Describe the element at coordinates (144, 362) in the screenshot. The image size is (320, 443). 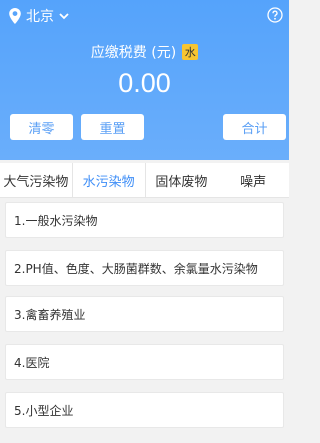
I see `list-item: 4.医院` at that location.